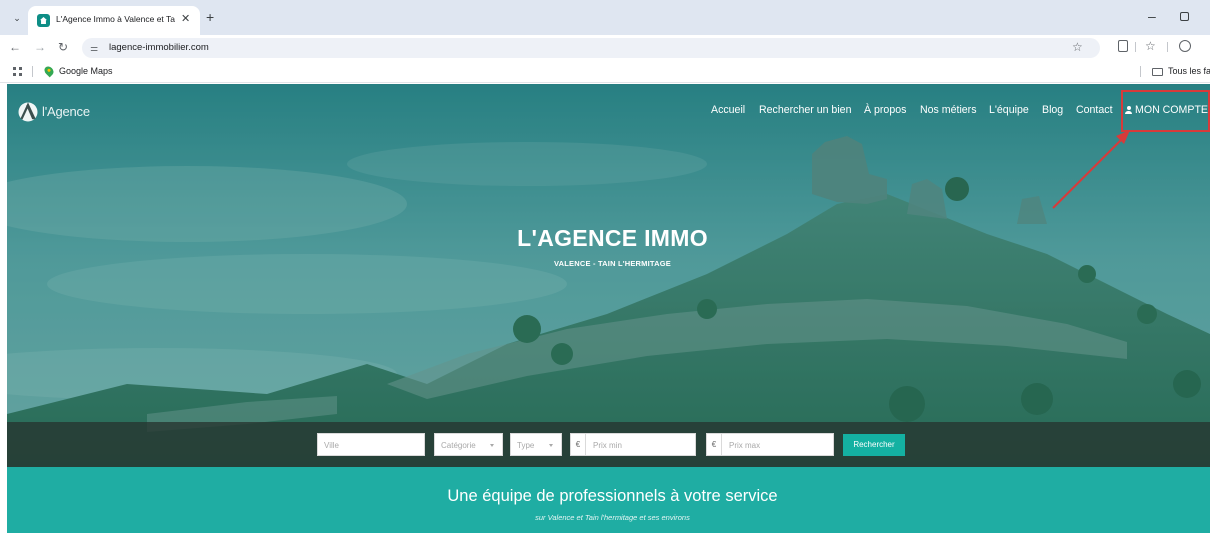  I want to click on window-restore-icon, so click(1184, 16).